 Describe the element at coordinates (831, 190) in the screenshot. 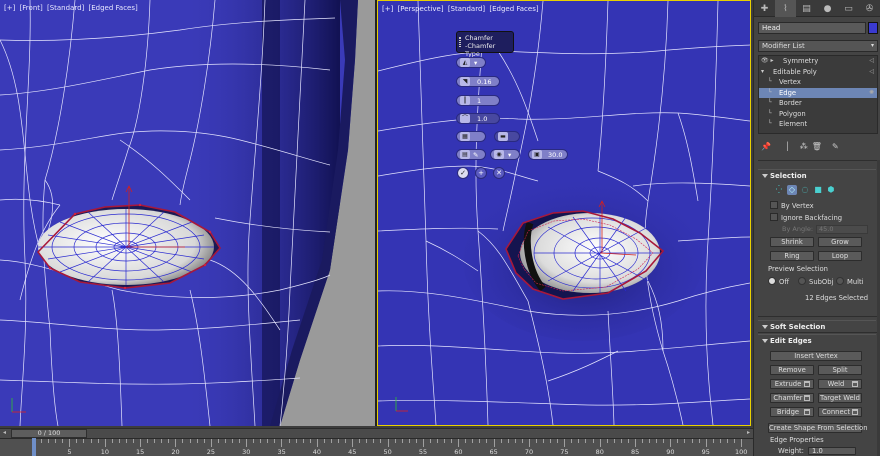

I see `element-level-icon: ⬢` at that location.